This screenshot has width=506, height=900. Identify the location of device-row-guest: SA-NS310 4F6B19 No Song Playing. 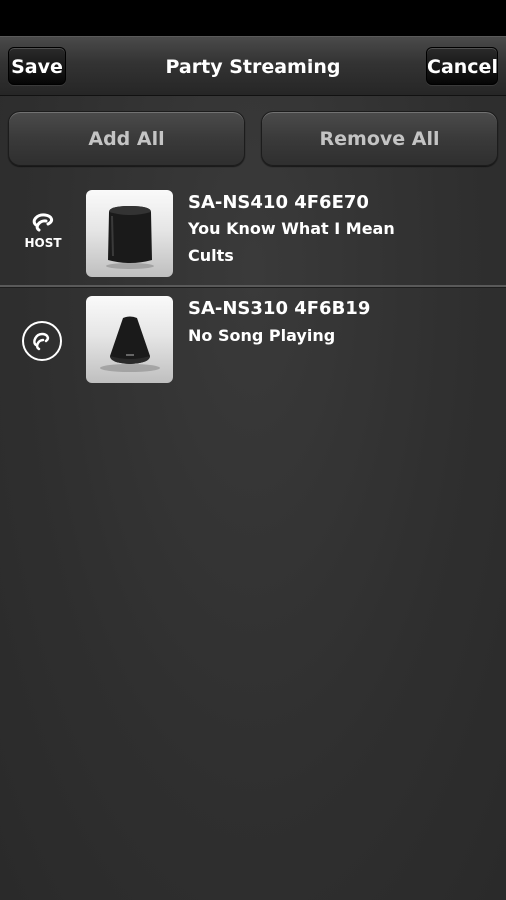
(253, 342).